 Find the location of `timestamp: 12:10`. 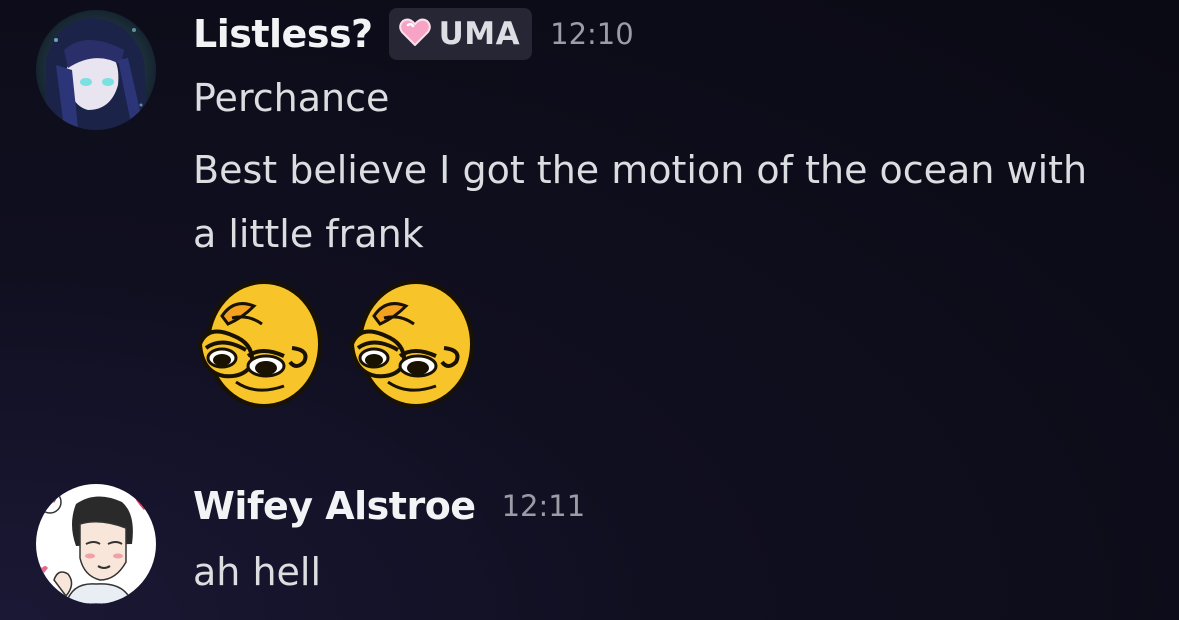

timestamp: 12:10 is located at coordinates (592, 34).